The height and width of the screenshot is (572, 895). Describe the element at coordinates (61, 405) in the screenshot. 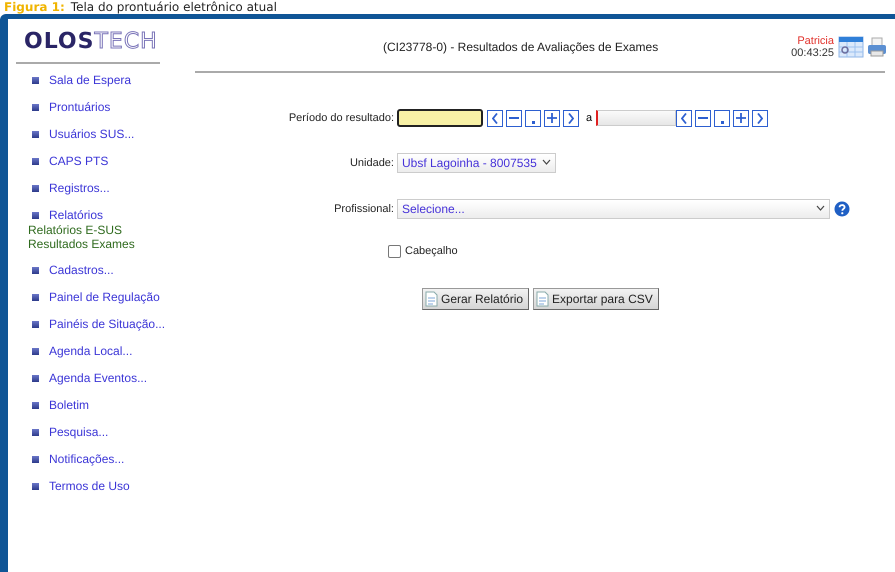

I see `menu-item: Boletim` at that location.